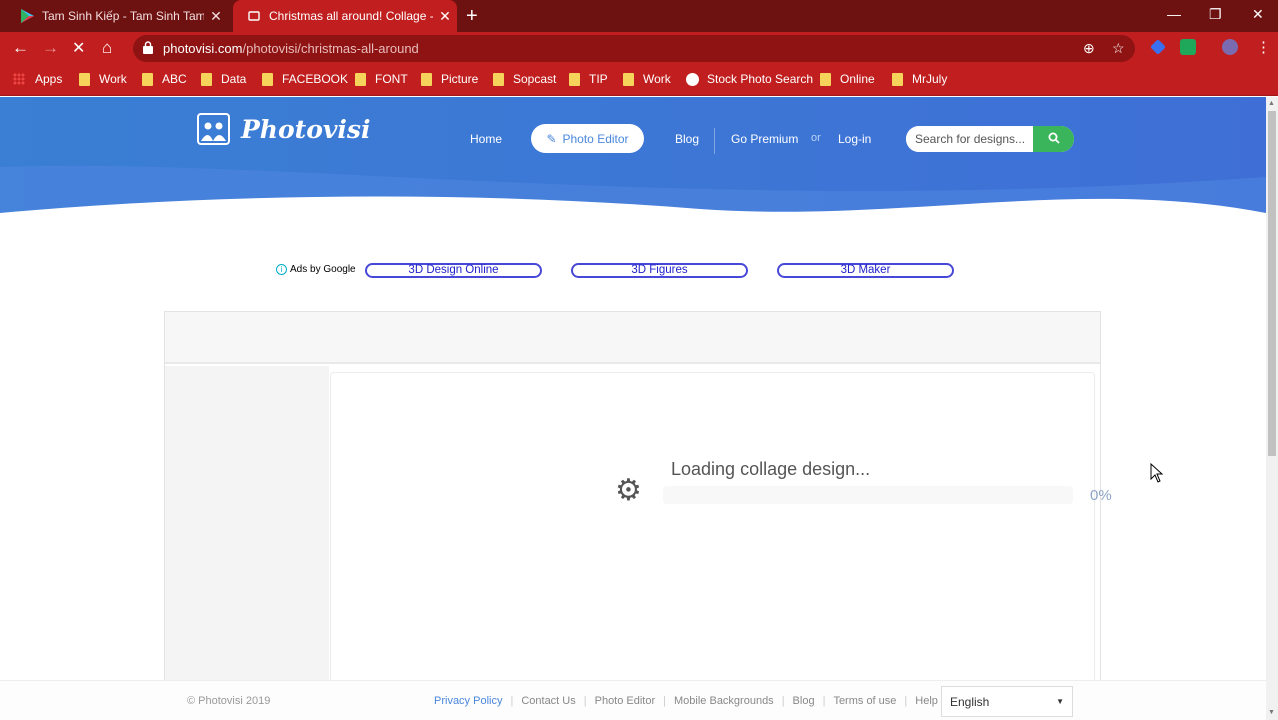 The height and width of the screenshot is (720, 1278). I want to click on nav-blog: Blog, so click(687, 139).